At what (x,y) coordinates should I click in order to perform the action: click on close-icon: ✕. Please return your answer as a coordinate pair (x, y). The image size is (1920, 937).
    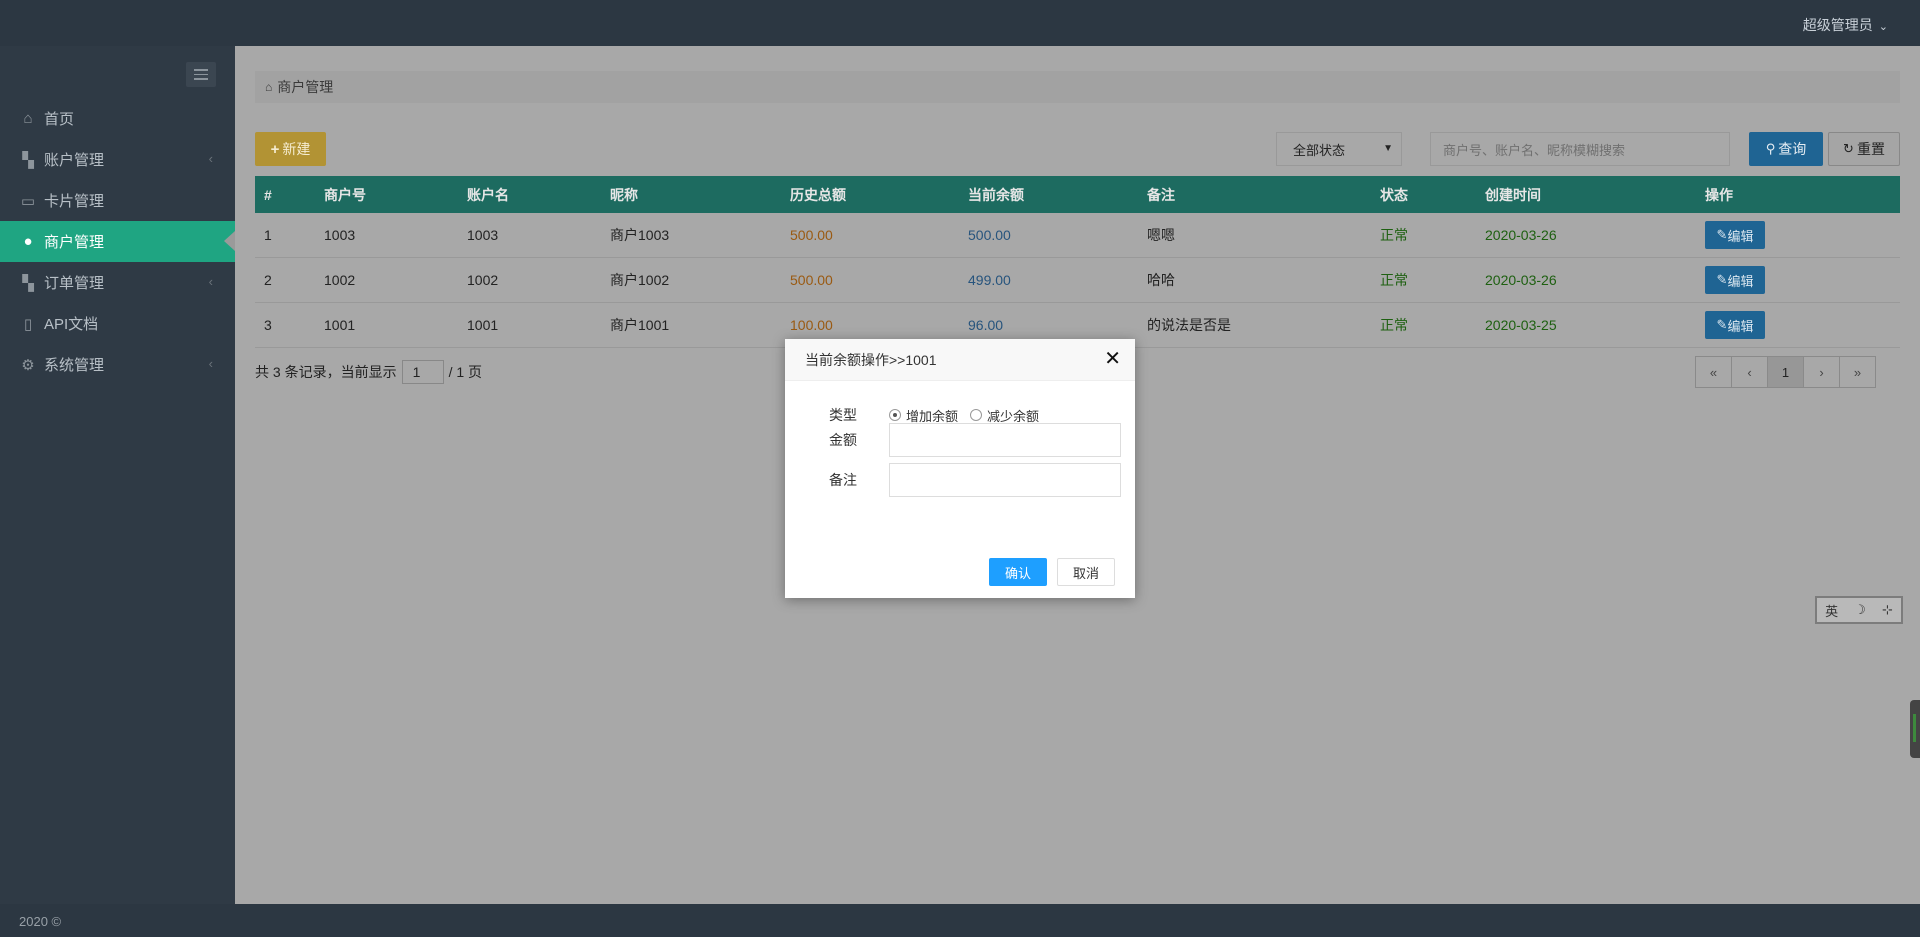
    Looking at the image, I should click on (1112, 359).